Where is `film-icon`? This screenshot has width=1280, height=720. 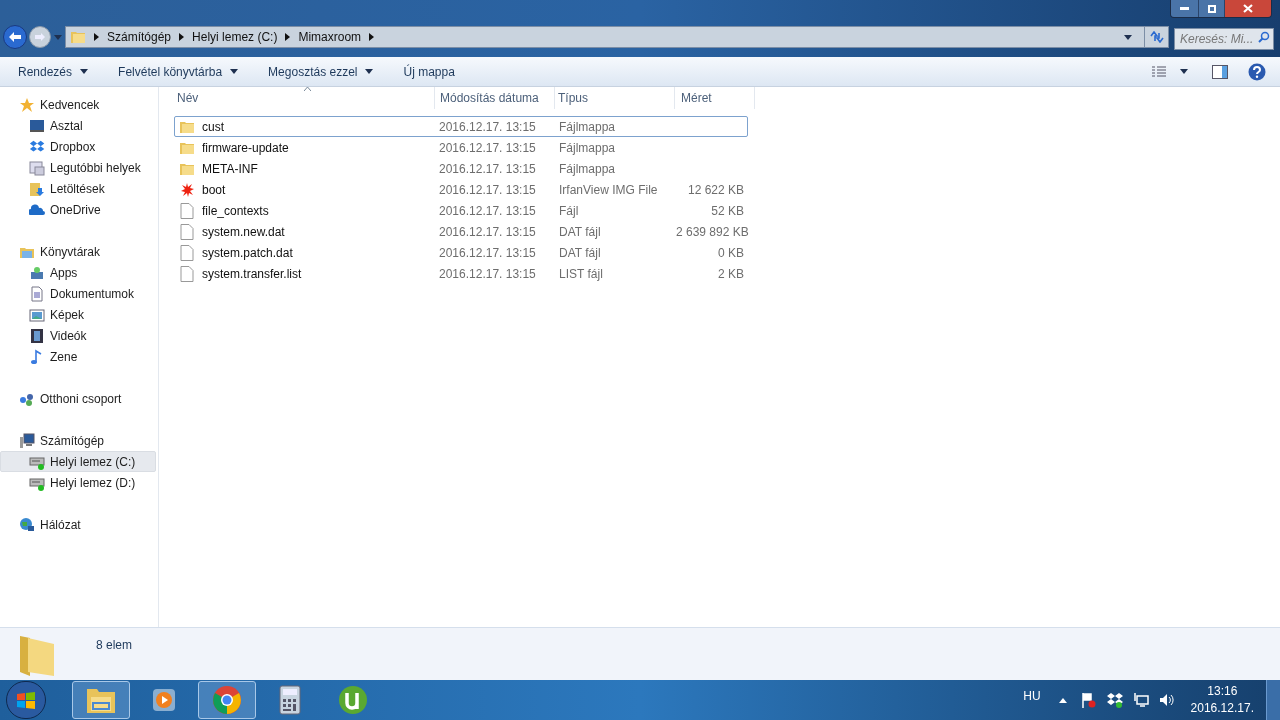
film-icon is located at coordinates (37, 335).